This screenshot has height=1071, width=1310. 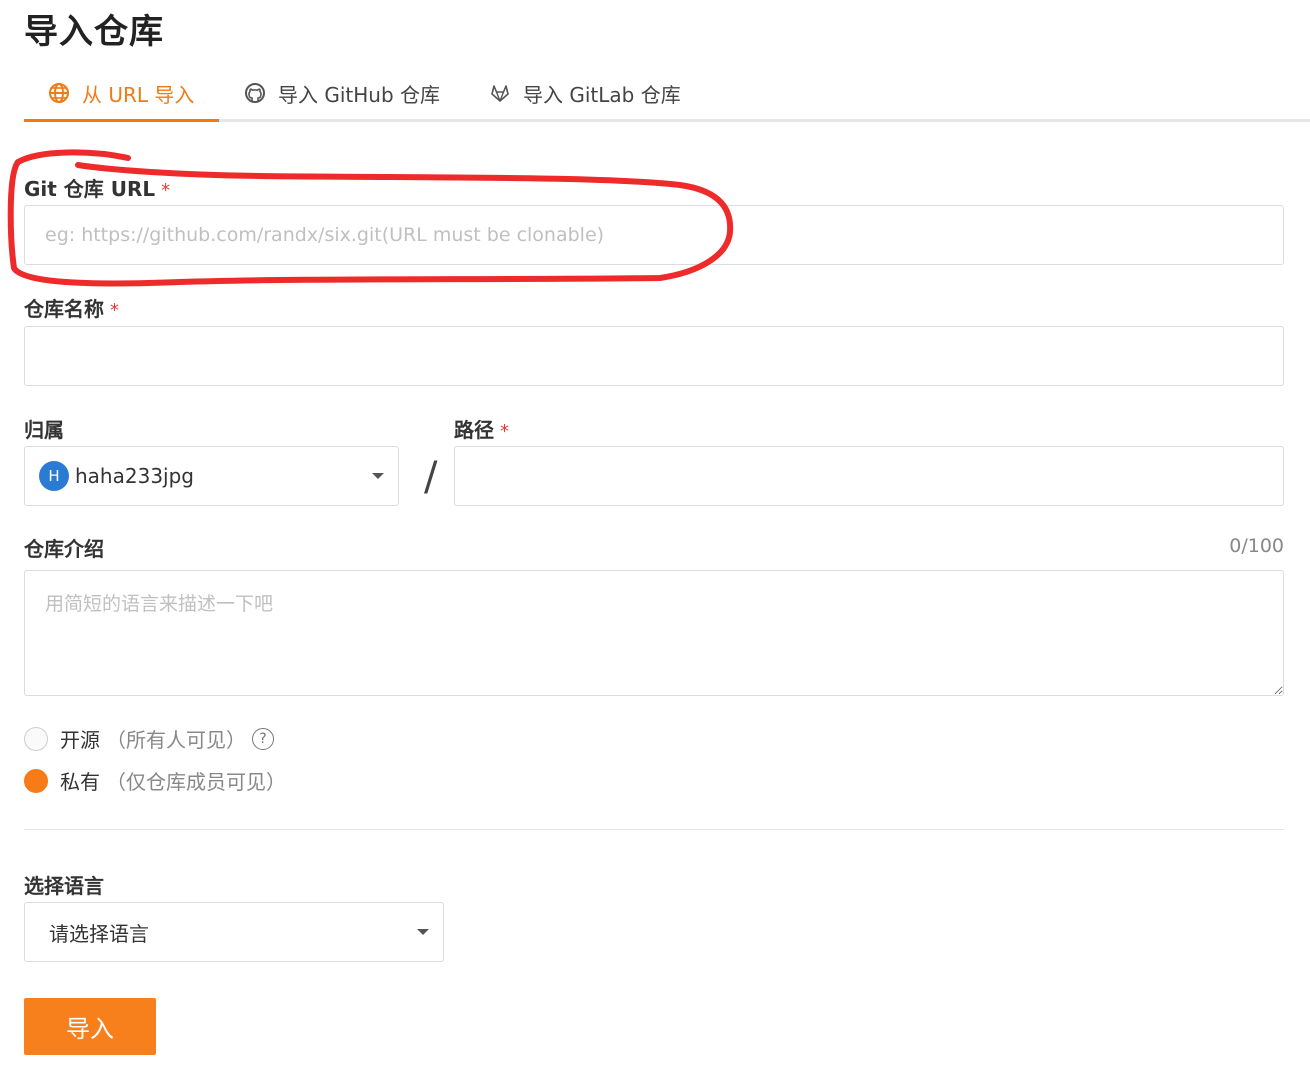 I want to click on language-value: 请选择语言, so click(x=99, y=933).